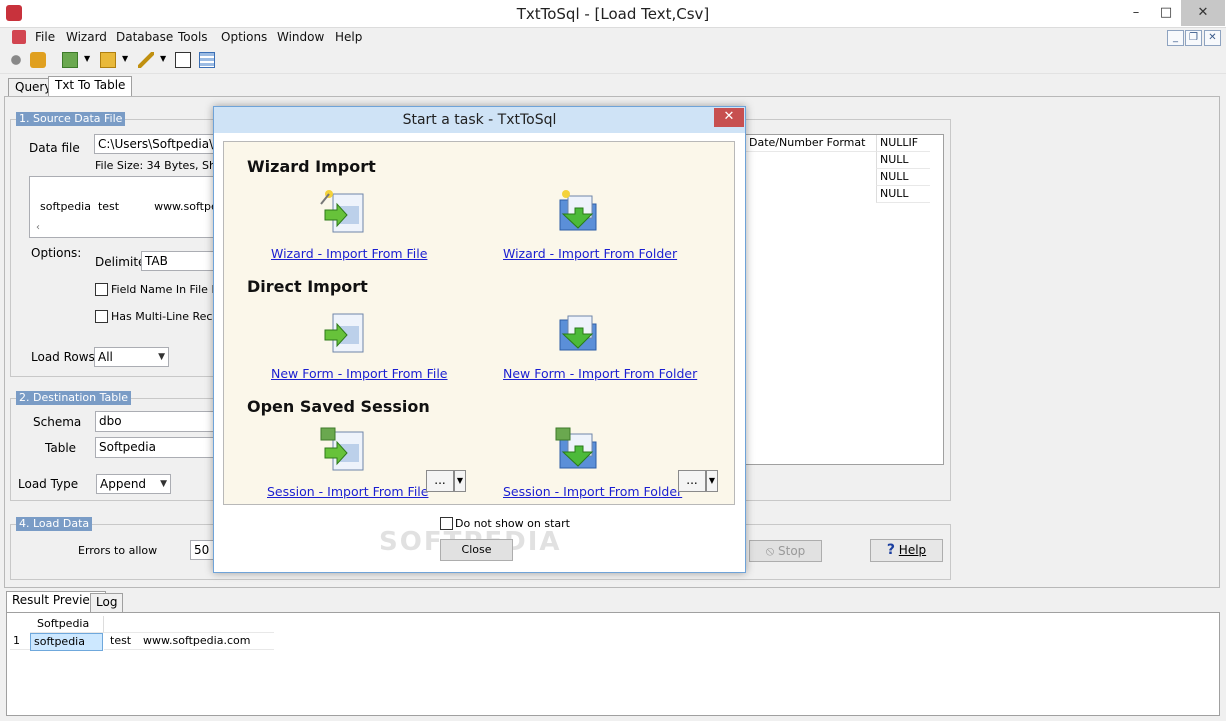 The height and width of the screenshot is (721, 1226). Describe the element at coordinates (101, 316) in the screenshot. I see `multiline-checkbox` at that location.